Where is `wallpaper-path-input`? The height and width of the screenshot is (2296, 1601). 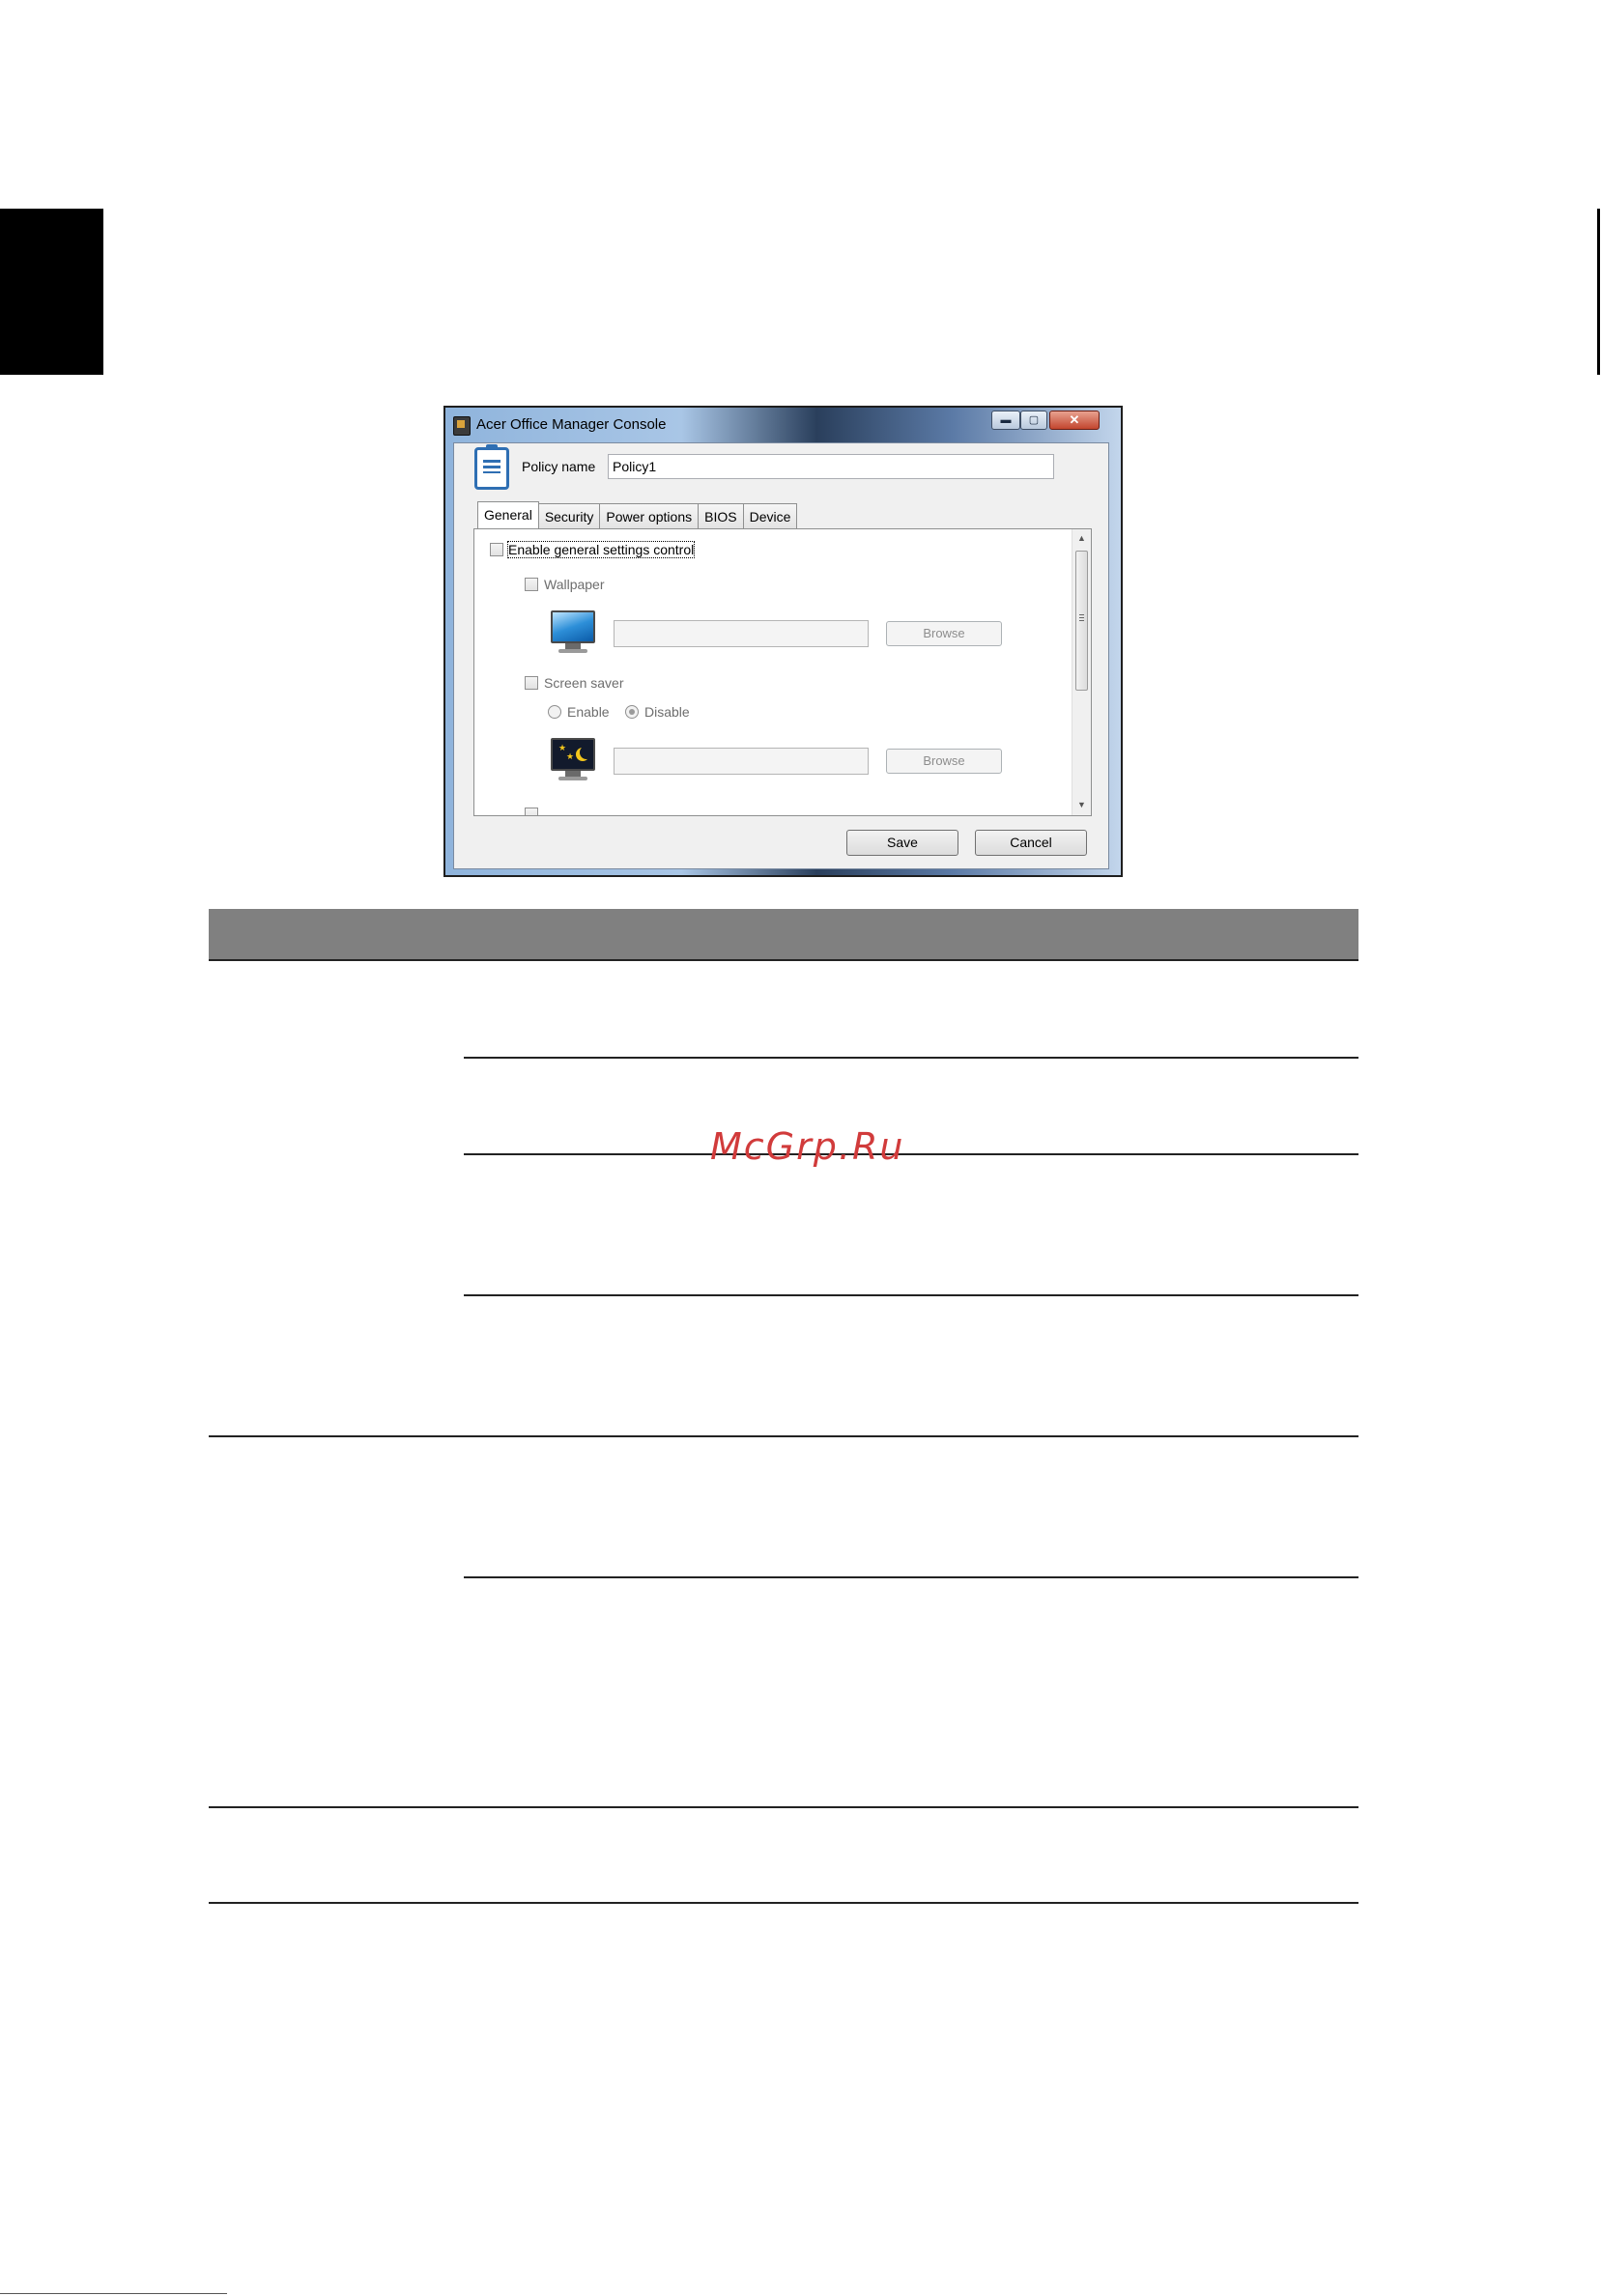 wallpaper-path-input is located at coordinates (741, 633).